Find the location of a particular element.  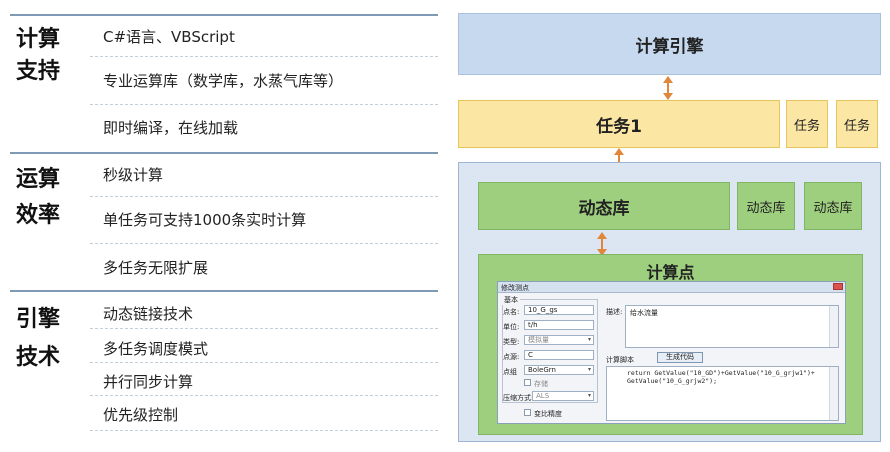

desc-textarea: 给水流量 is located at coordinates (732, 326).